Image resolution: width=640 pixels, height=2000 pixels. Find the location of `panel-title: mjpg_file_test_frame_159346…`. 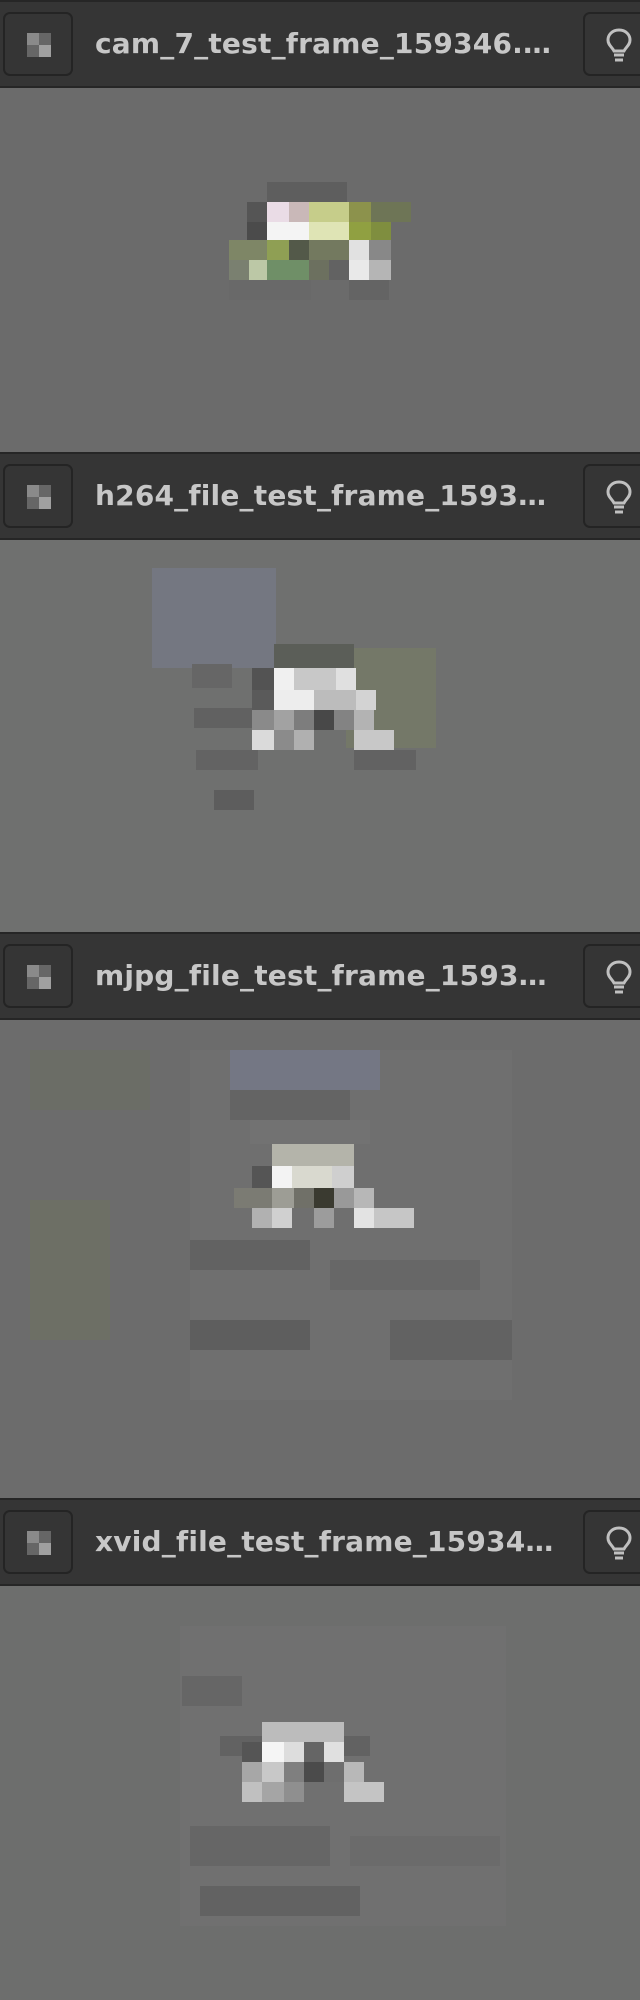

panel-title: mjpg_file_test_frame_159346… is located at coordinates (330, 975).